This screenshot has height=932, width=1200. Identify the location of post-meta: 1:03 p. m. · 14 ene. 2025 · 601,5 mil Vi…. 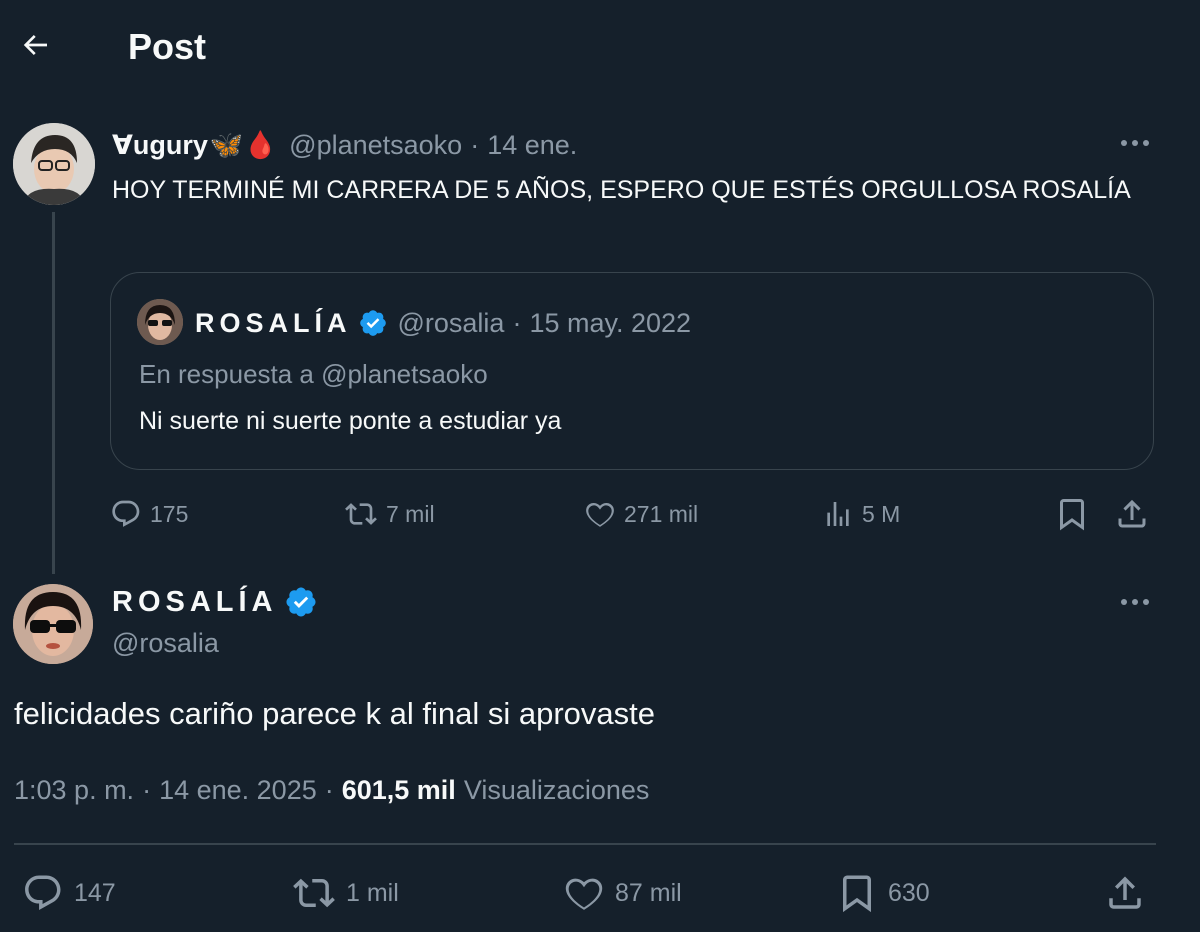
(331, 790).